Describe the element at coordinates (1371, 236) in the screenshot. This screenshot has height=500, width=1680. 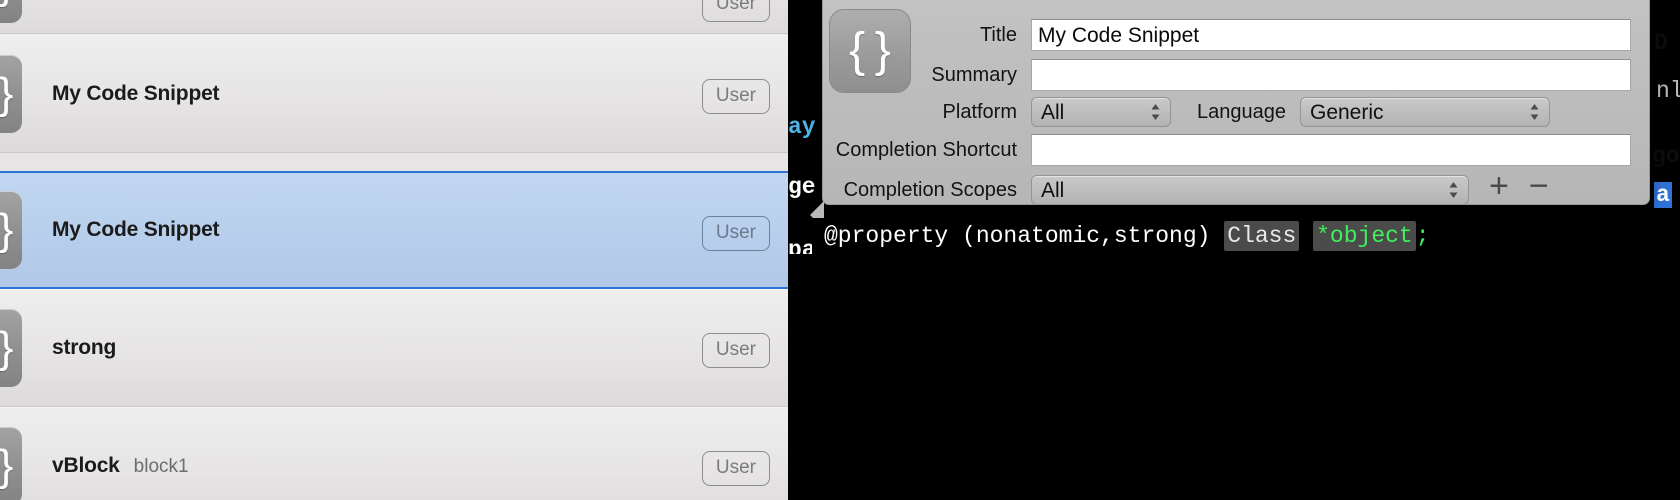
I see `code-object-name: object` at that location.